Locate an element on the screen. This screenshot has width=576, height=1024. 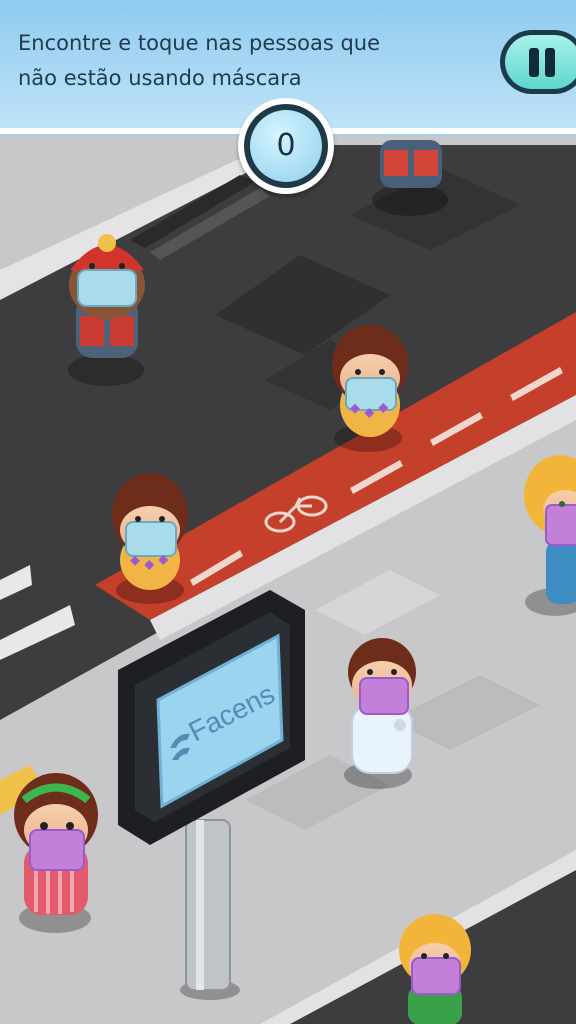
pause-button is located at coordinates (538, 62).